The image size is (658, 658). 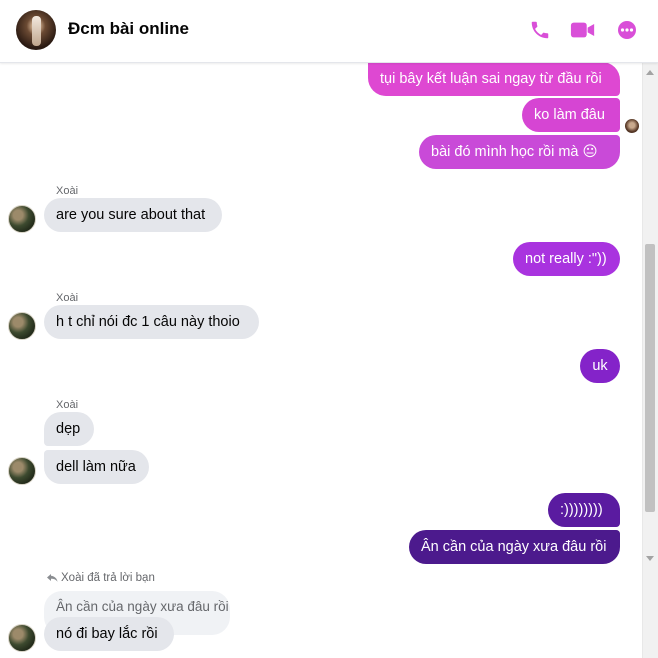 What do you see at coordinates (584, 510) in the screenshot?
I see `message-bubble: :))))))))` at bounding box center [584, 510].